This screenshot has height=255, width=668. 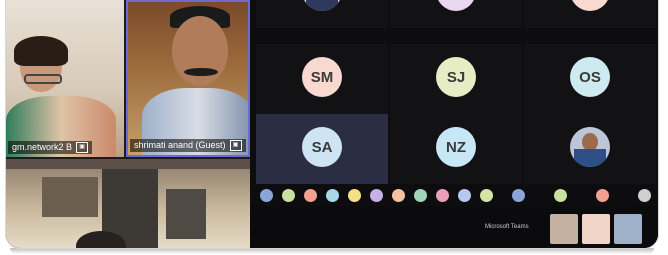 What do you see at coordinates (188, 78) in the screenshot?
I see `video-tile-2: shrimati anand (Guest) ▣` at bounding box center [188, 78].